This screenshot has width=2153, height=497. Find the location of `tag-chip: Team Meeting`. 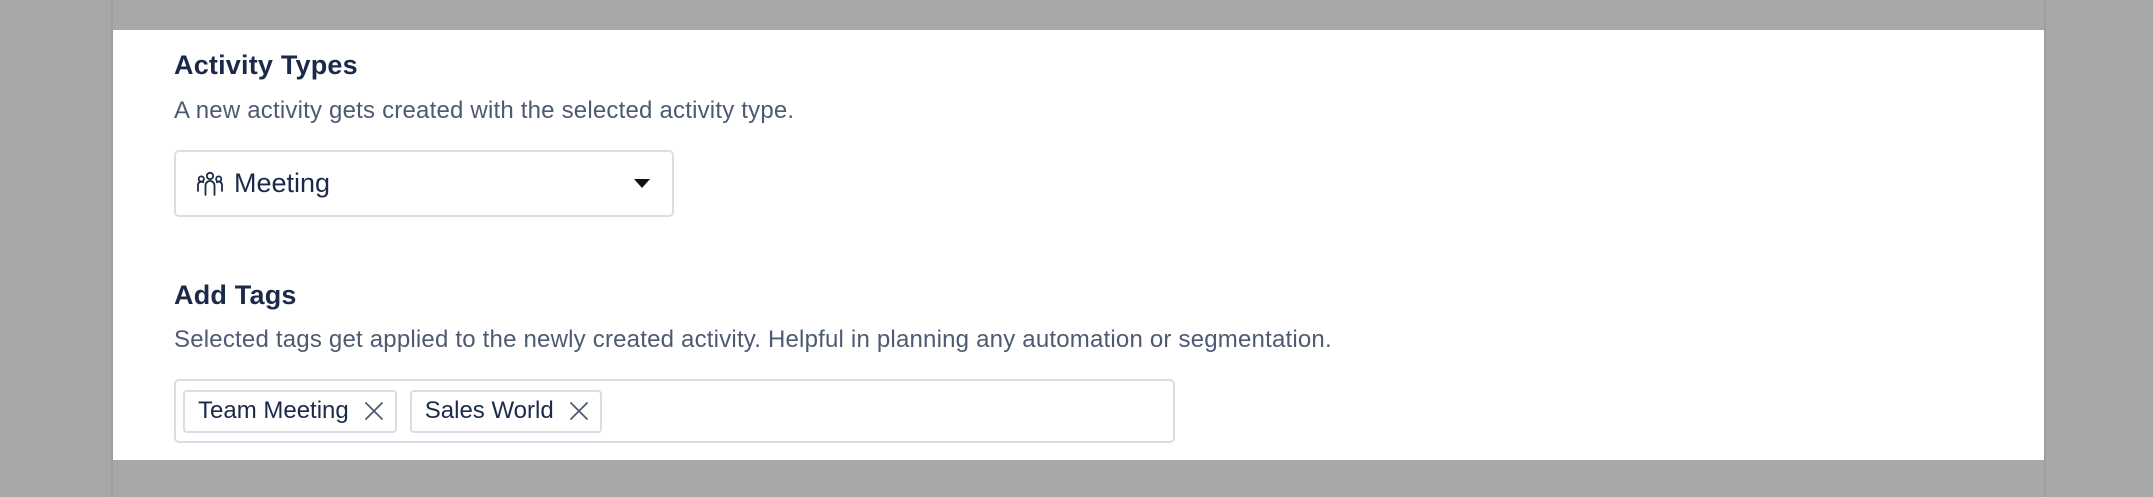

tag-chip: Team Meeting is located at coordinates (290, 411).